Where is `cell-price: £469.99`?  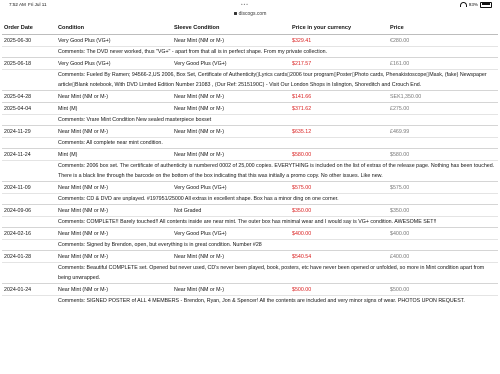
cell-price: £469.99 is located at coordinates (443, 131).